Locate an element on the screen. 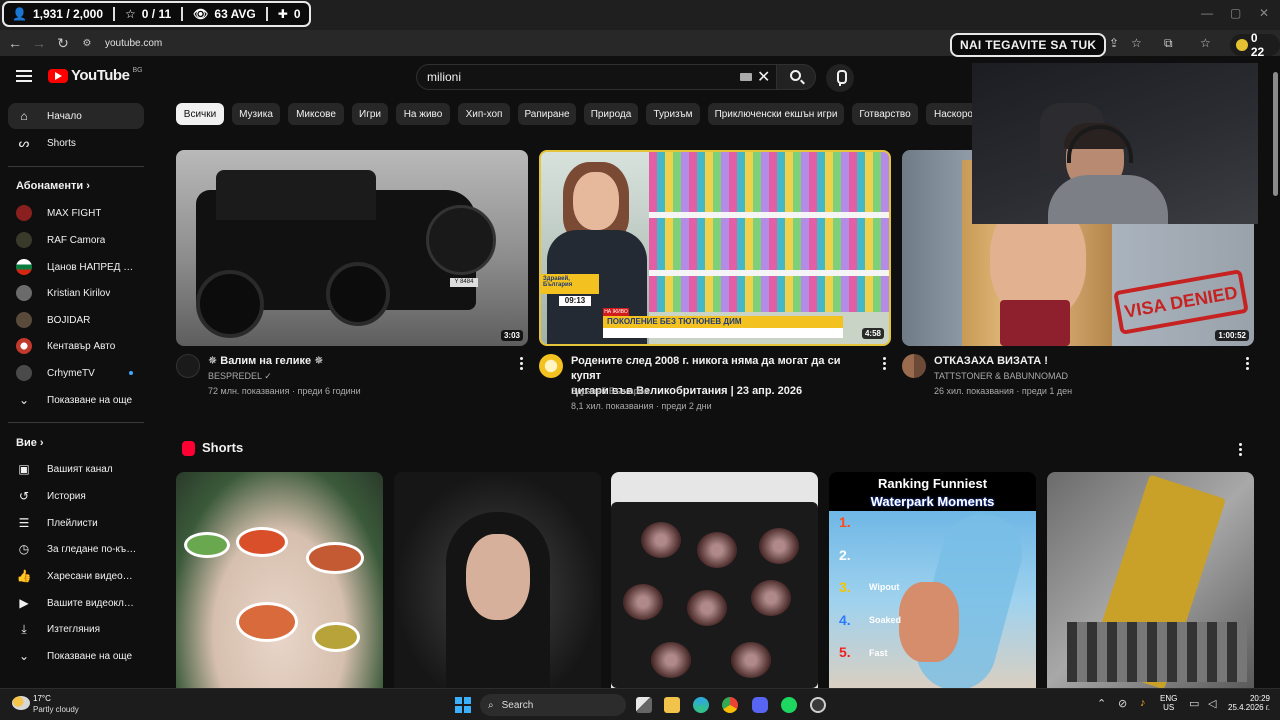  weather-desc: Partly cloudy is located at coordinates (56, 709).